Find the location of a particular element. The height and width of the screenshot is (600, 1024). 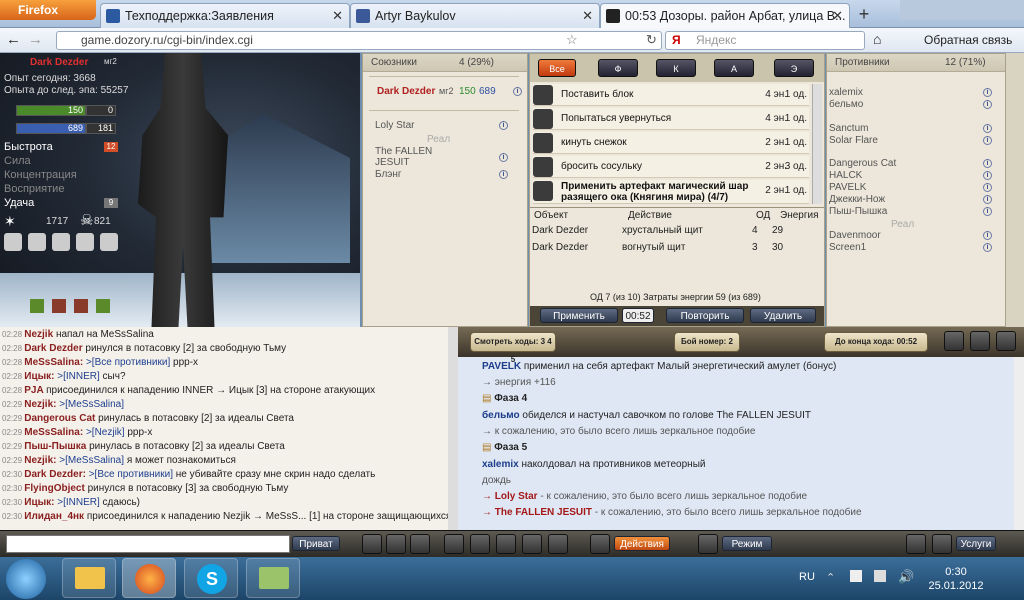

queue-action: хрустальный щит is located at coordinates (662, 230).